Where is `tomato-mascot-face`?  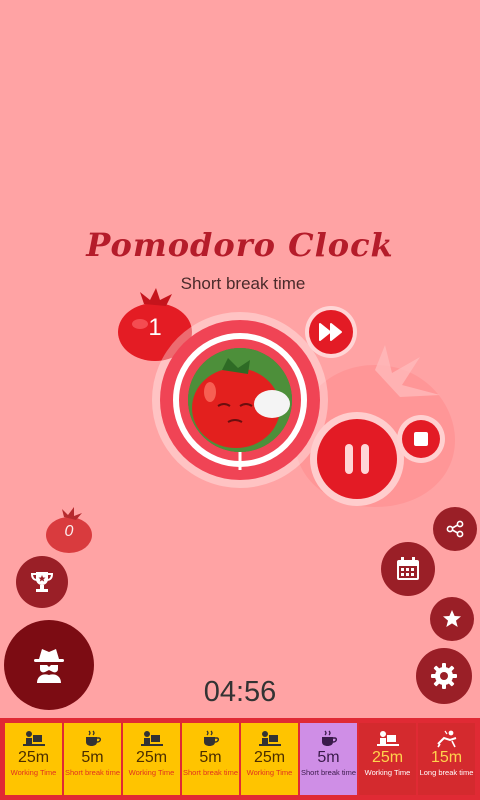
tomato-mascot-face is located at coordinates (240, 400).